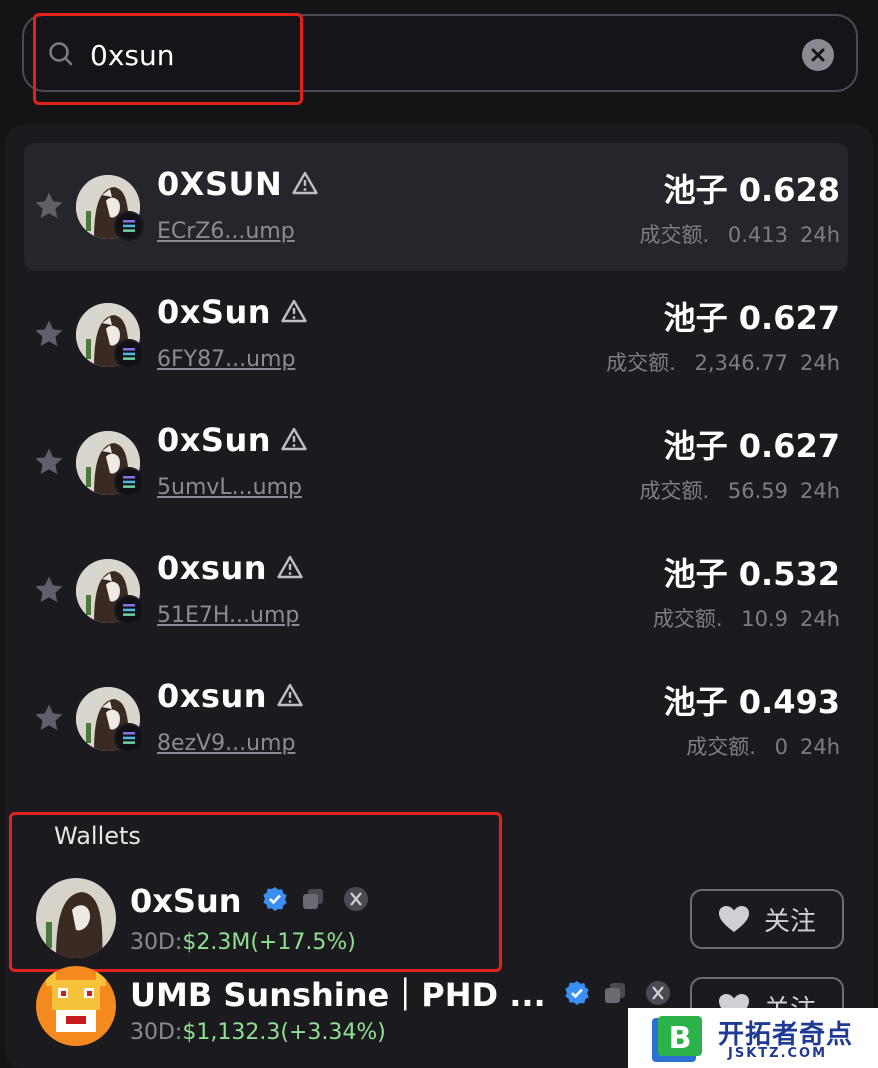  What do you see at coordinates (226, 359) in the screenshot?
I see `token-address: 6FY87...ump` at bounding box center [226, 359].